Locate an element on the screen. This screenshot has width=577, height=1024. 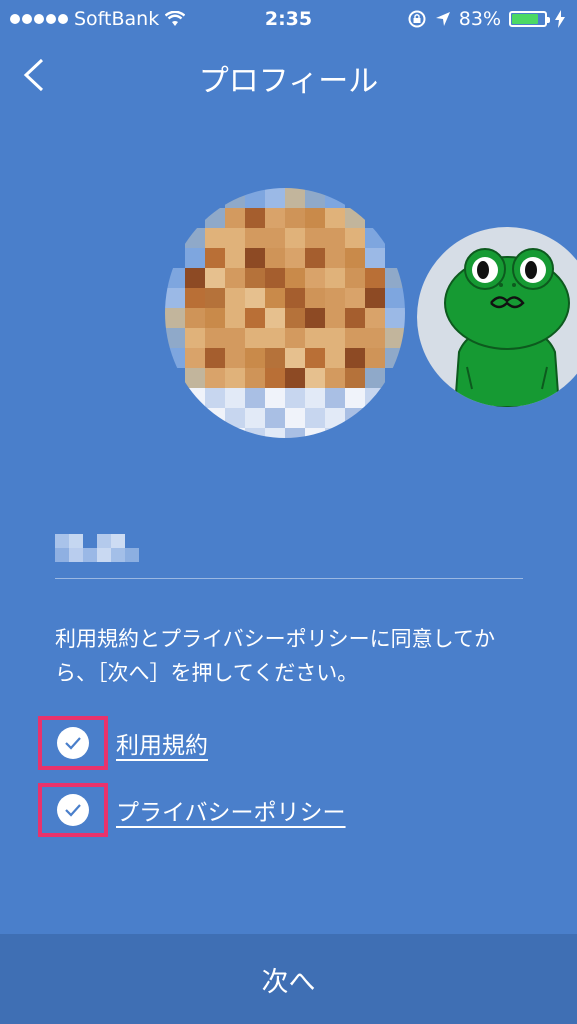
character-avatar is located at coordinates (497, 317).